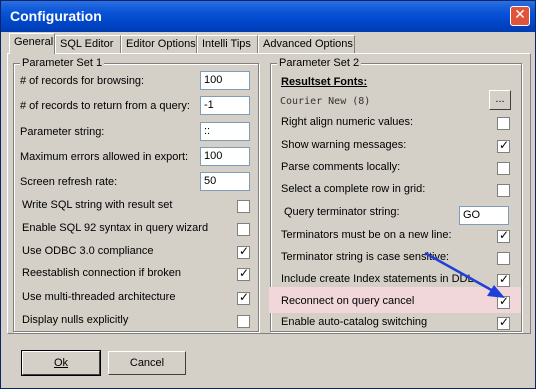  I want to click on font-value: Courier New (8), so click(325, 101).